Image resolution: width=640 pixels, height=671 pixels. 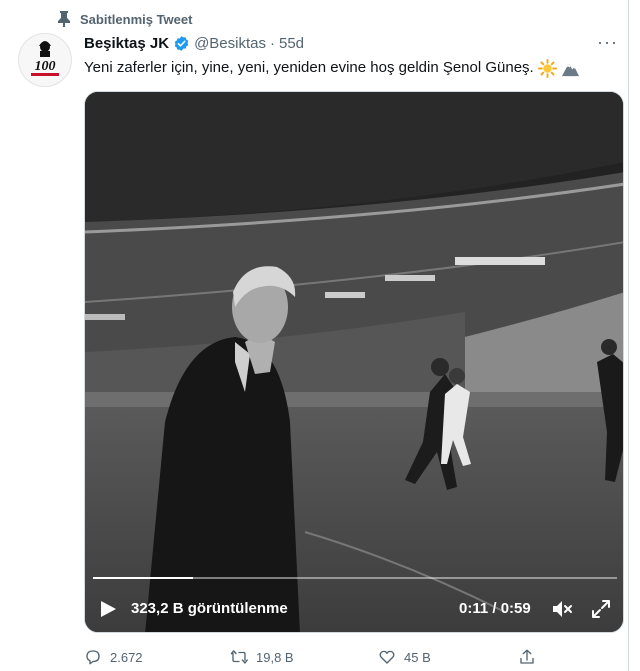 What do you see at coordinates (417, 657) in the screenshot?
I see `like-count: 45 B` at bounding box center [417, 657].